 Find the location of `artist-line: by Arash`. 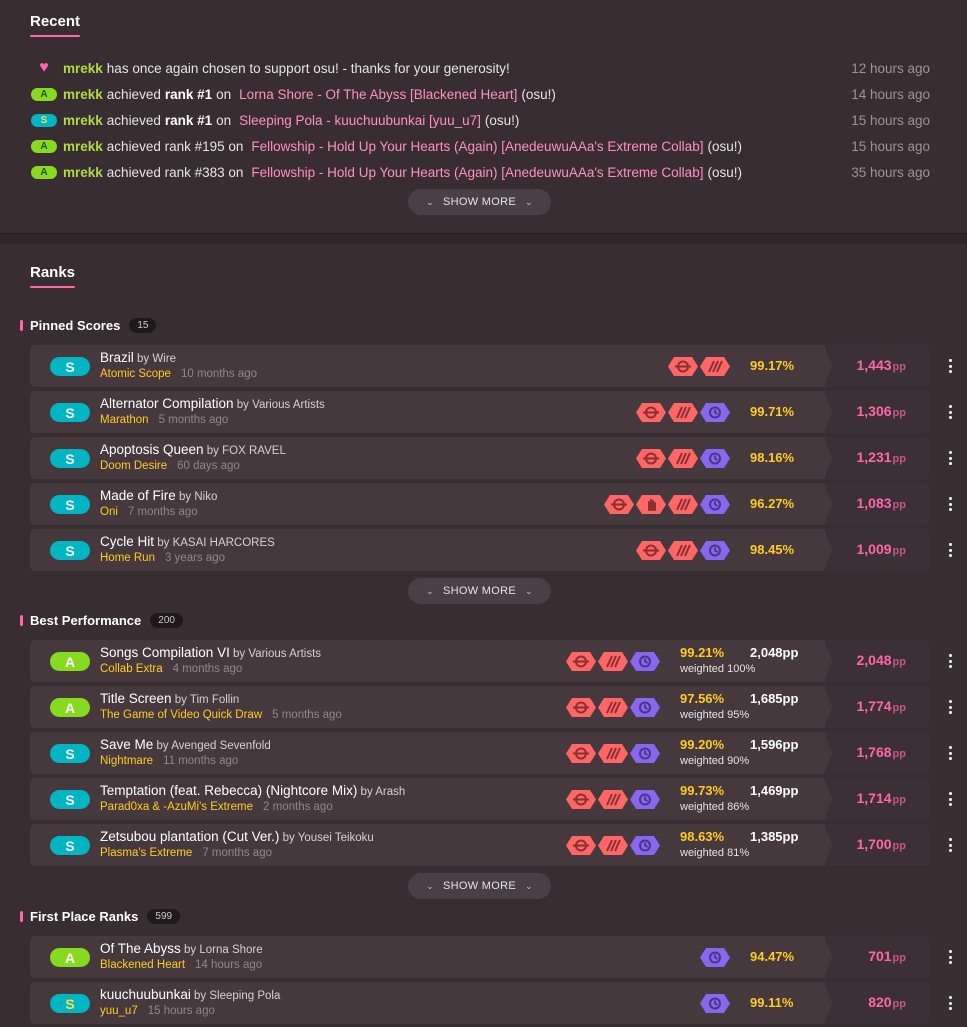

artist-line: by Arash is located at coordinates (381, 792).